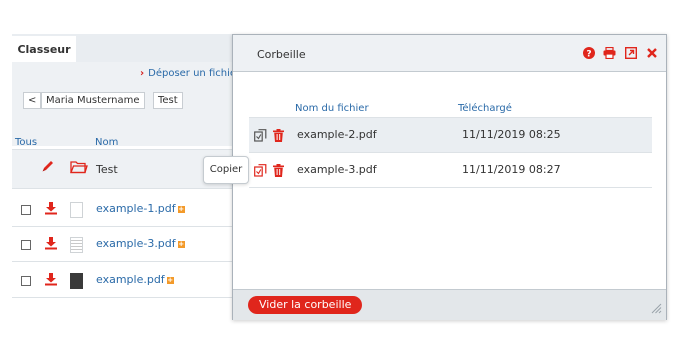 This screenshot has width=680, height=355. I want to click on popout-icon, so click(631, 53).